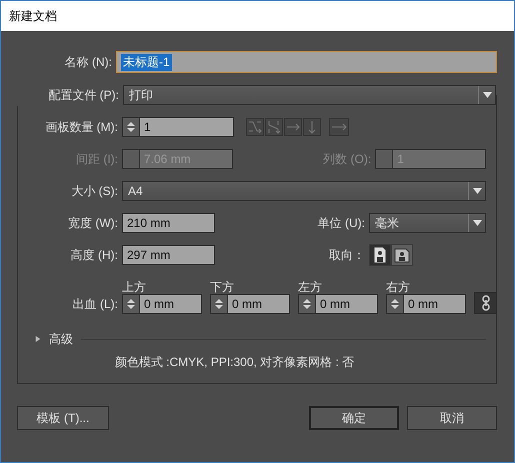 The height and width of the screenshot is (463, 515). Describe the element at coordinates (255, 127) in the screenshot. I see `grid-by-row-icon` at that location.